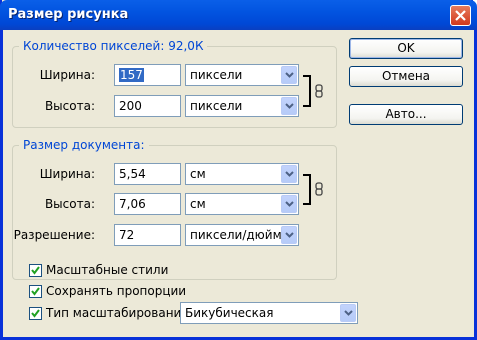 The width and height of the screenshot is (477, 340). Describe the element at coordinates (147, 75) in the screenshot. I see `pixel-width-input: 157` at that location.